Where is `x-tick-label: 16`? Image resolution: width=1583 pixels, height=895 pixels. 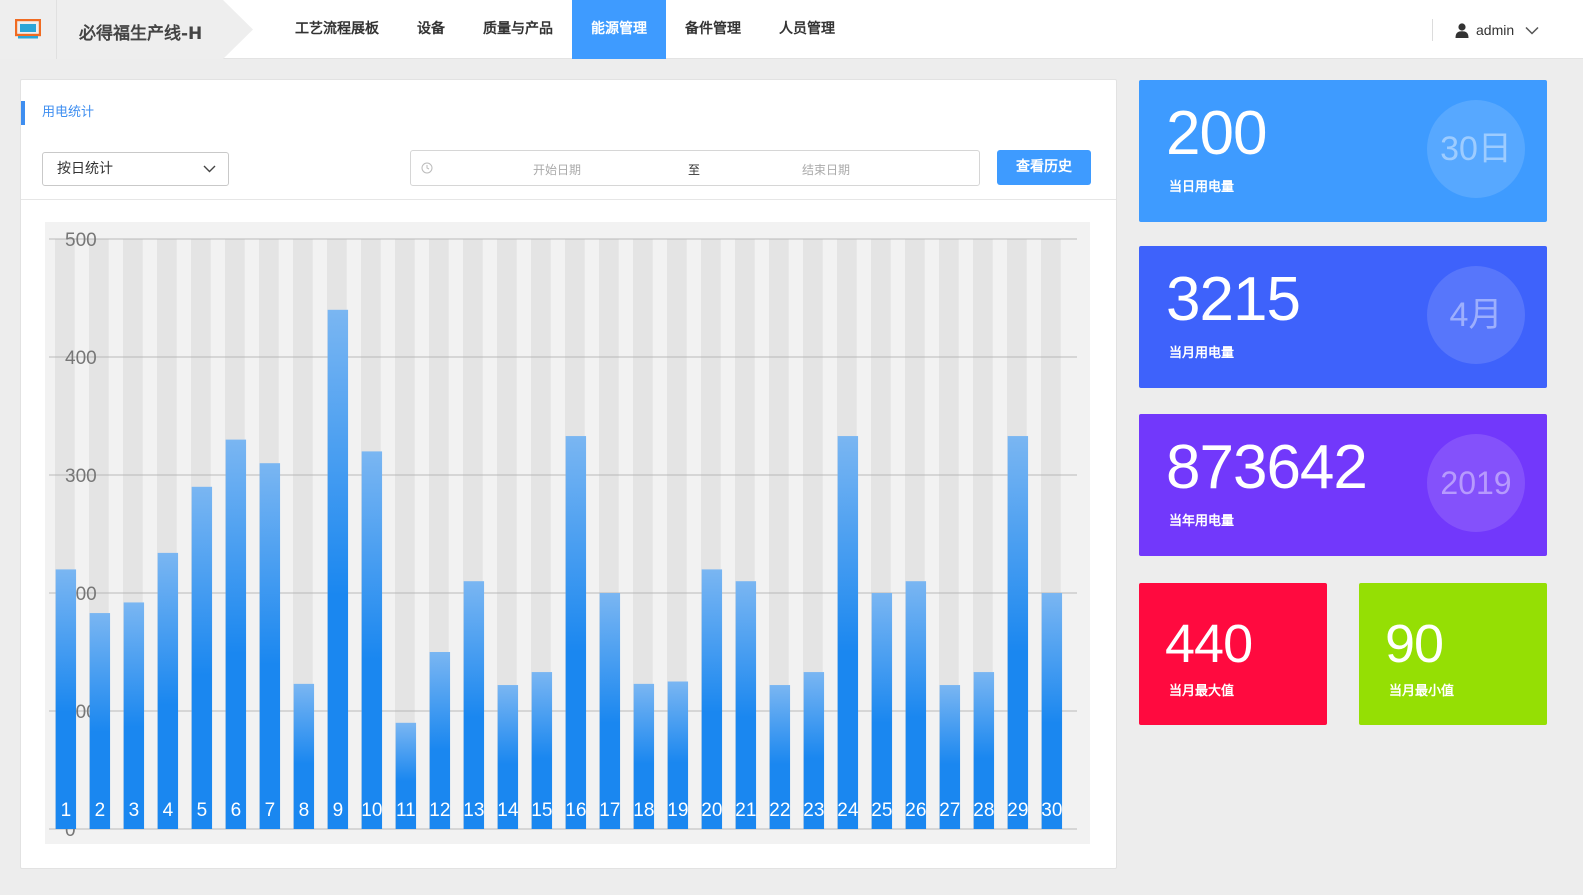 x-tick-label: 16 is located at coordinates (575, 810).